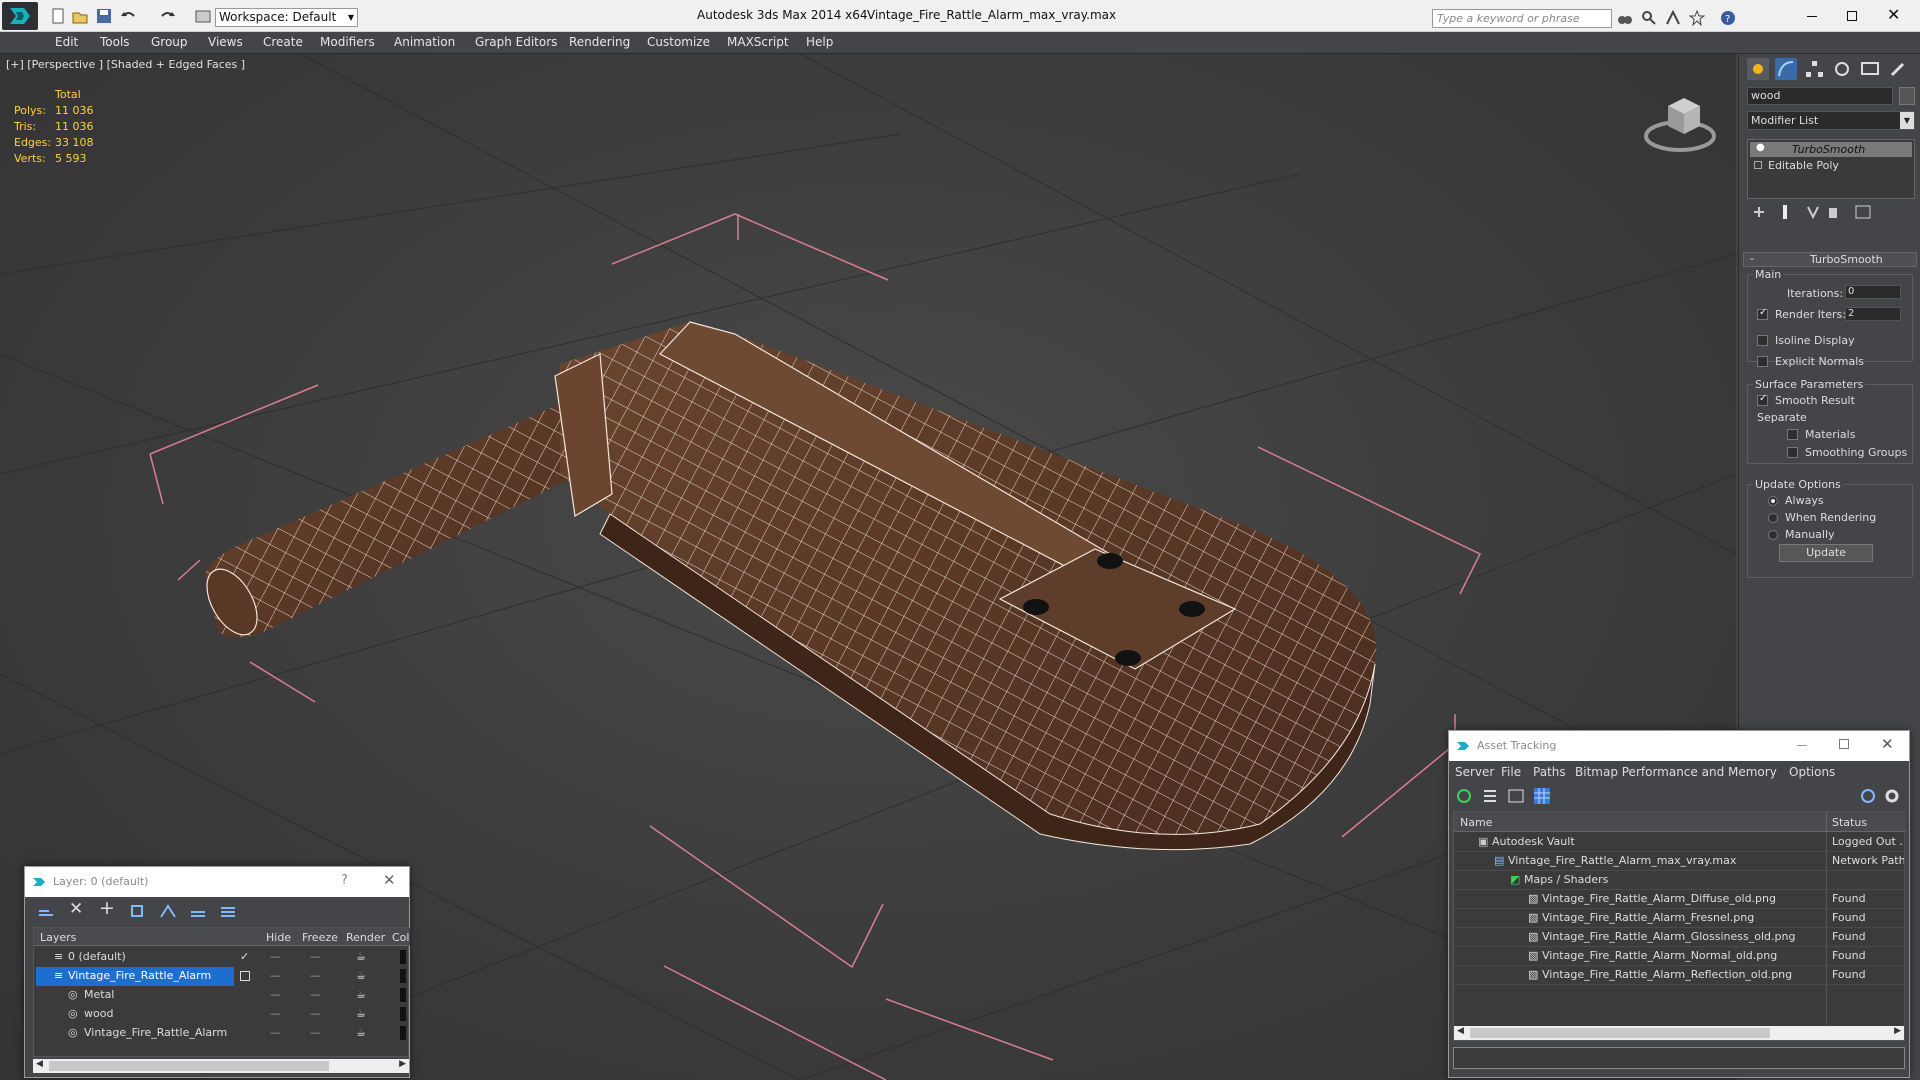  Describe the element at coordinates (758, 42) in the screenshot. I see `menu-maxscript: MAXScript` at that location.